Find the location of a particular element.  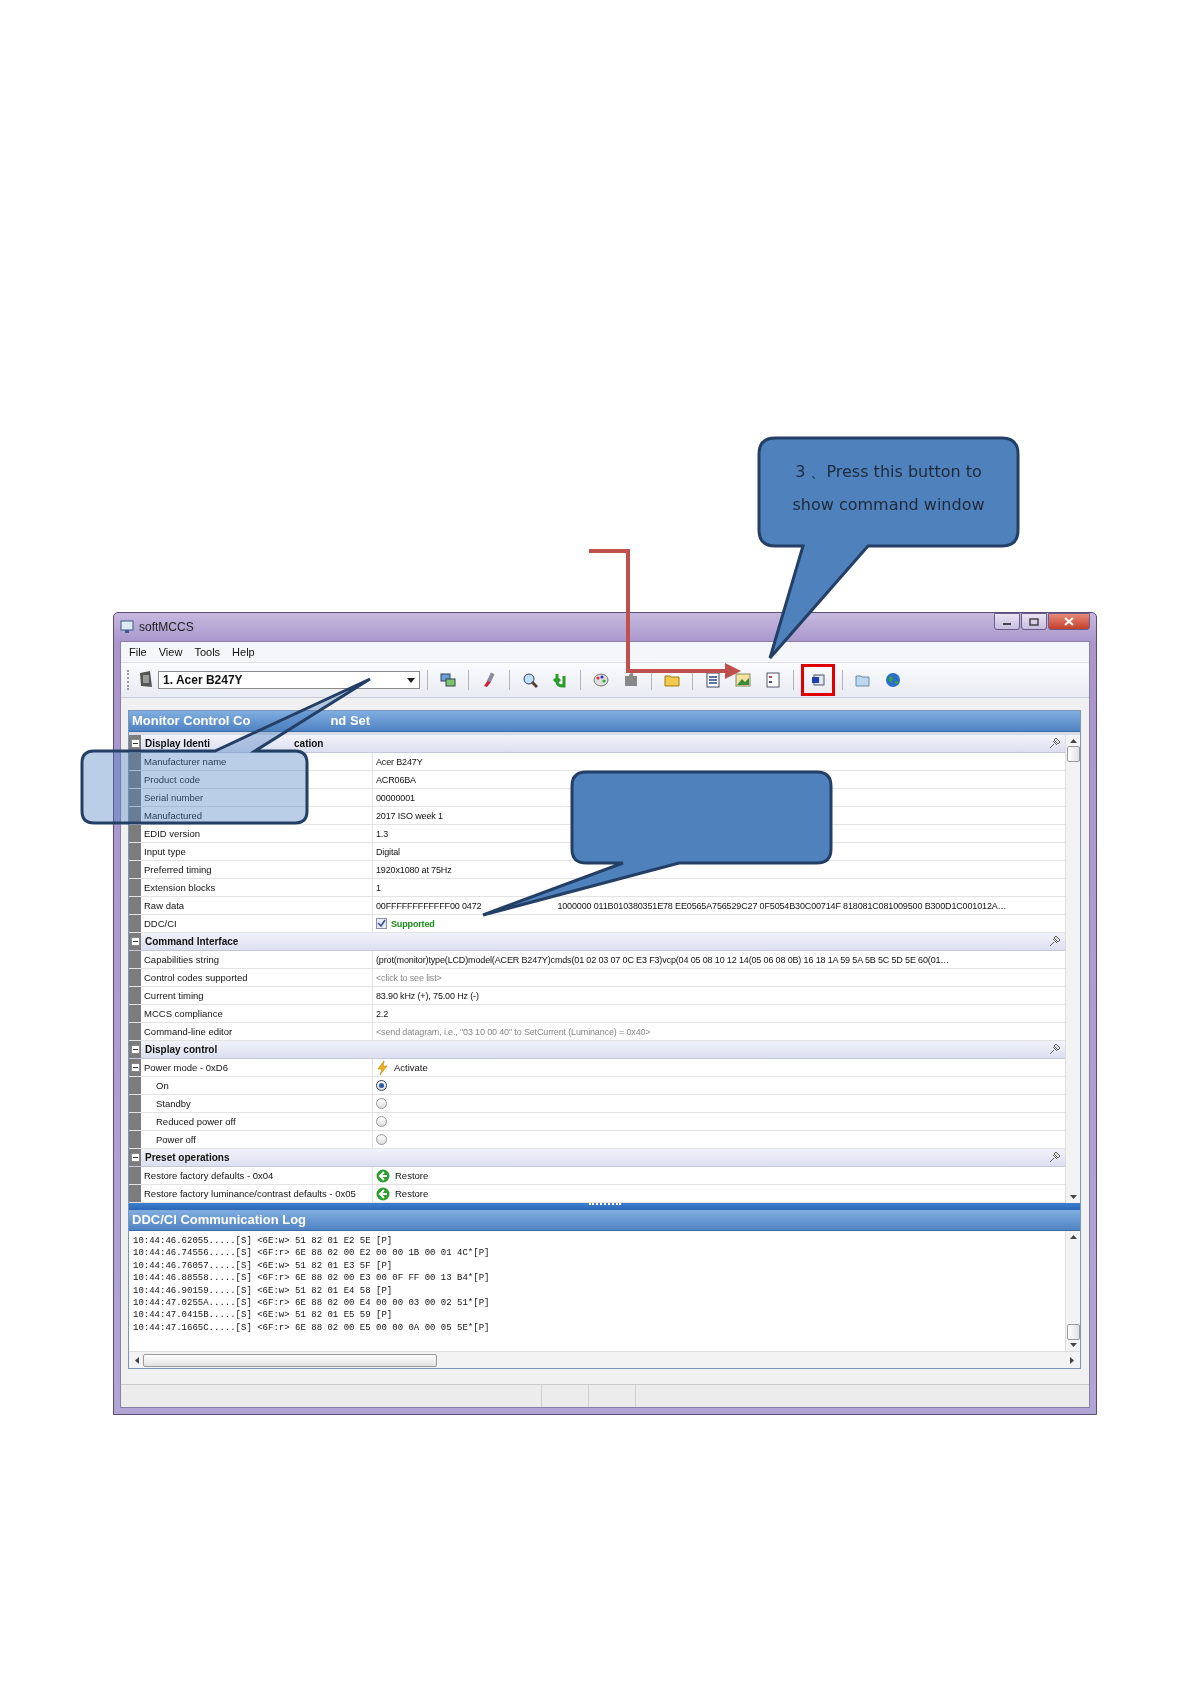

monitor-dropdown: 1. Acer B247Y is located at coordinates (289, 680).